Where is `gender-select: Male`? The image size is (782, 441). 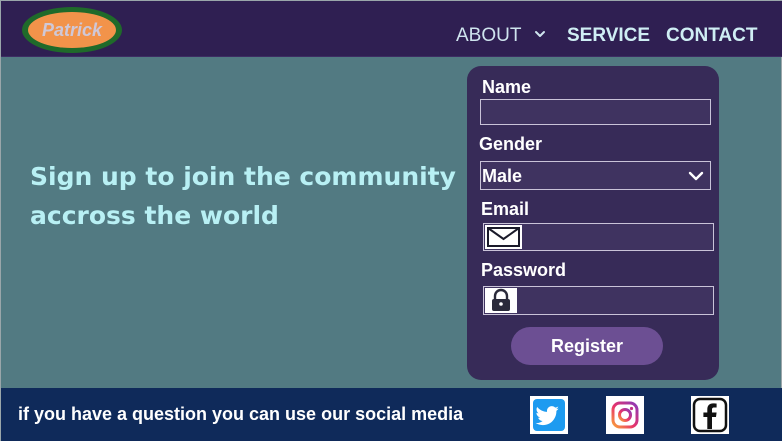 gender-select: Male is located at coordinates (595, 175).